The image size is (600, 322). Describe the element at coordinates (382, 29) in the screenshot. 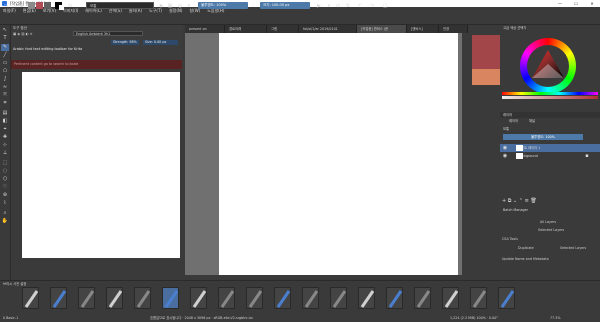

I see `tab-document-active: [작업중] 캔버스 (문` at that location.